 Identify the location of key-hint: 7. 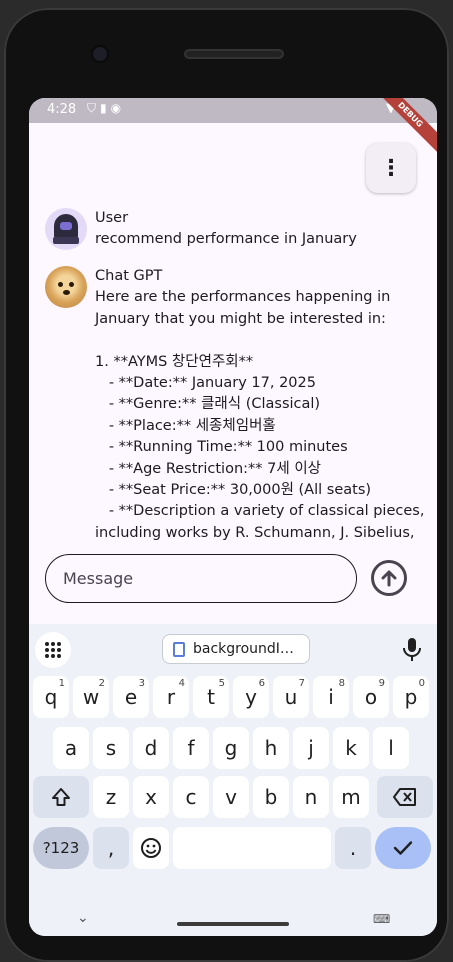
(301, 683).